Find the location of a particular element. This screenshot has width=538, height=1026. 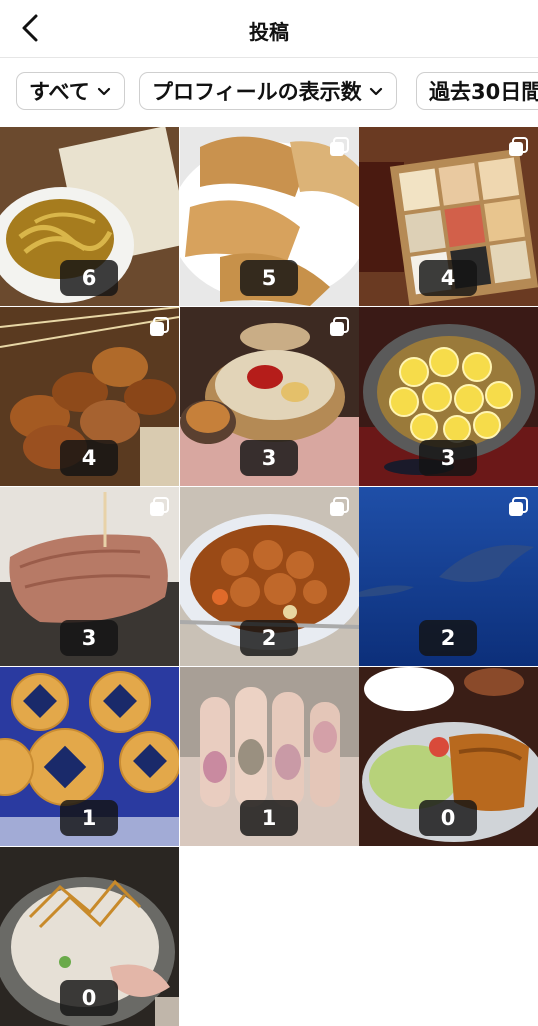

post-count-badge: 6 is located at coordinates (89, 278).